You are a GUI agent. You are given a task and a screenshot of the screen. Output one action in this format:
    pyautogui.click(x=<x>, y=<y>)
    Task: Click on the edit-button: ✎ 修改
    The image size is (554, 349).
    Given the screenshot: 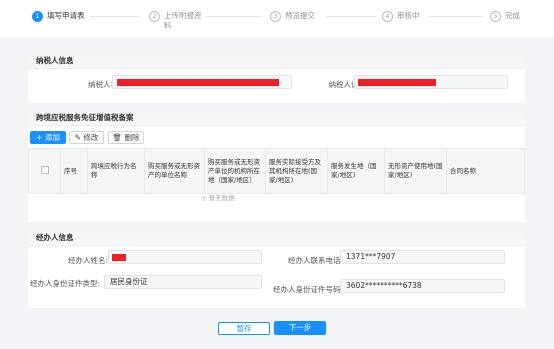 What is the action you would take?
    pyautogui.click(x=86, y=137)
    